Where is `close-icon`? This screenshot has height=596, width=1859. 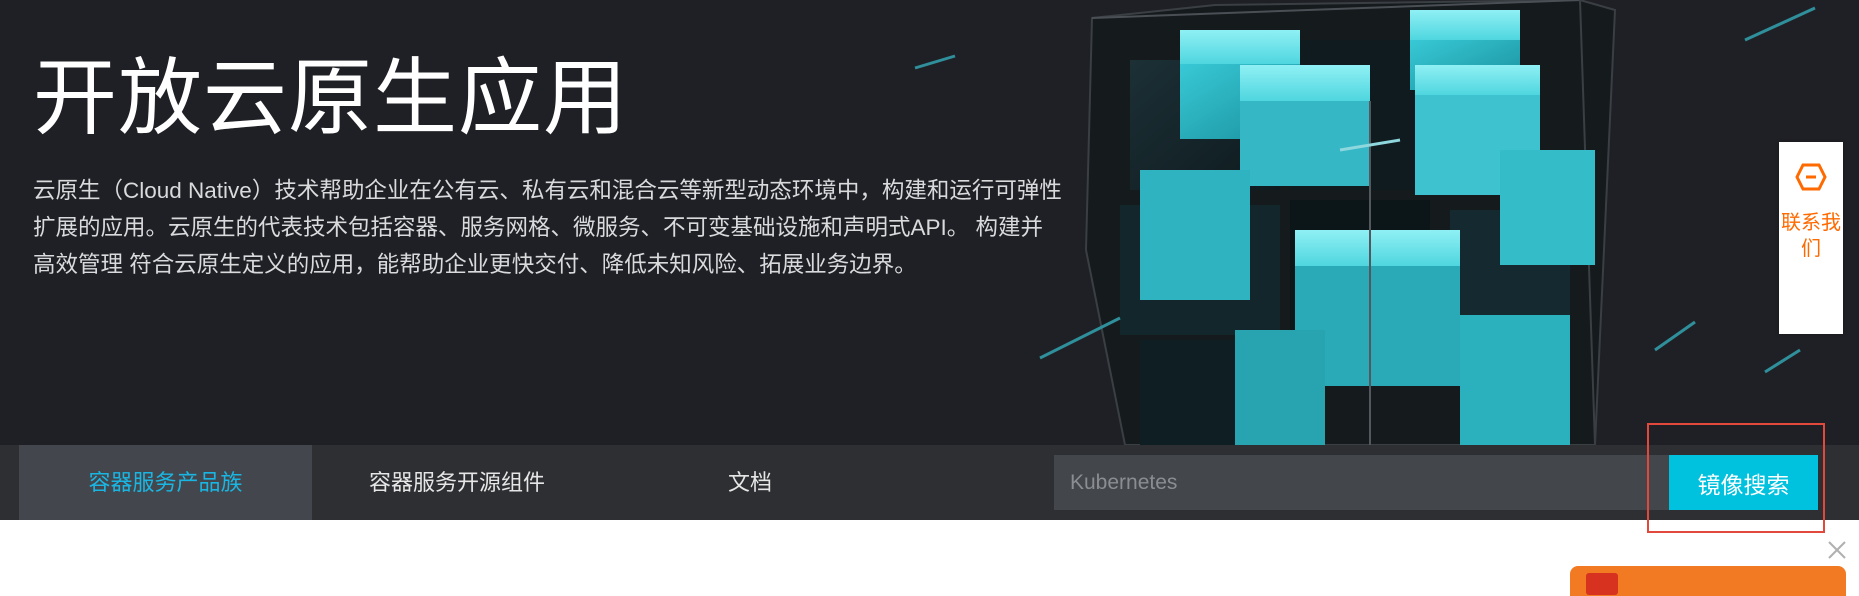
close-icon is located at coordinates (1837, 550).